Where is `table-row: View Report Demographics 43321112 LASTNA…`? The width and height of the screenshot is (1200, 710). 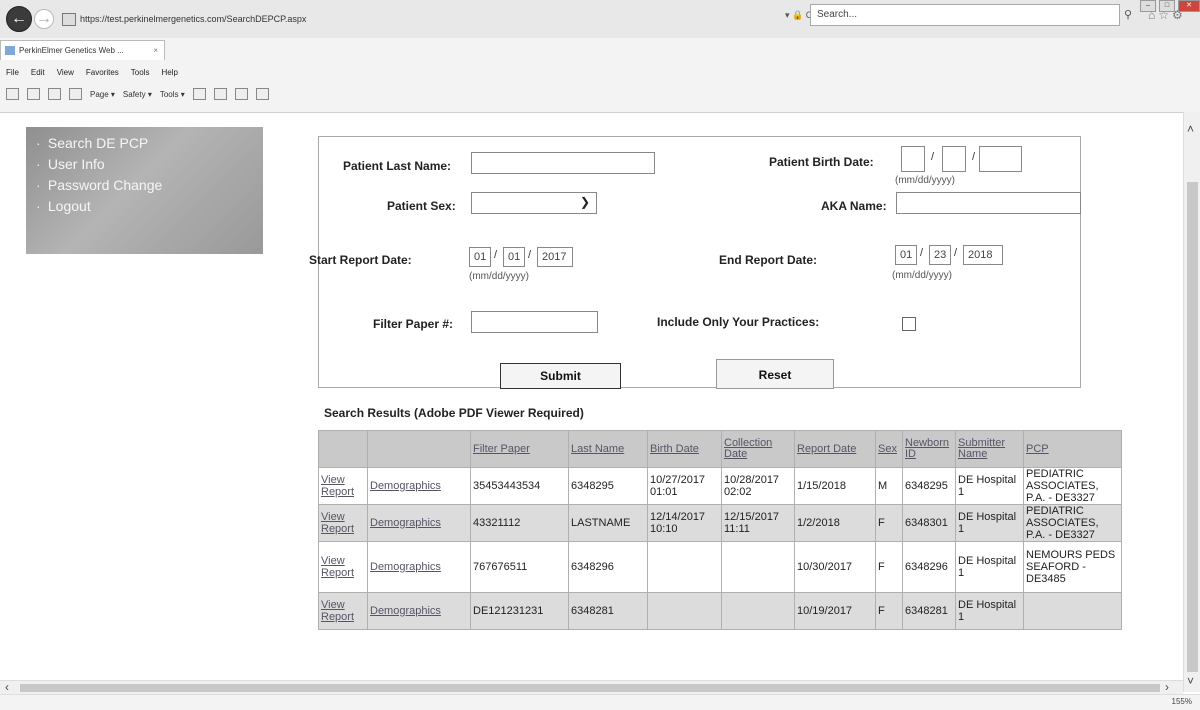 table-row: View Report Demographics 43321112 LASTNA… is located at coordinates (720, 523).